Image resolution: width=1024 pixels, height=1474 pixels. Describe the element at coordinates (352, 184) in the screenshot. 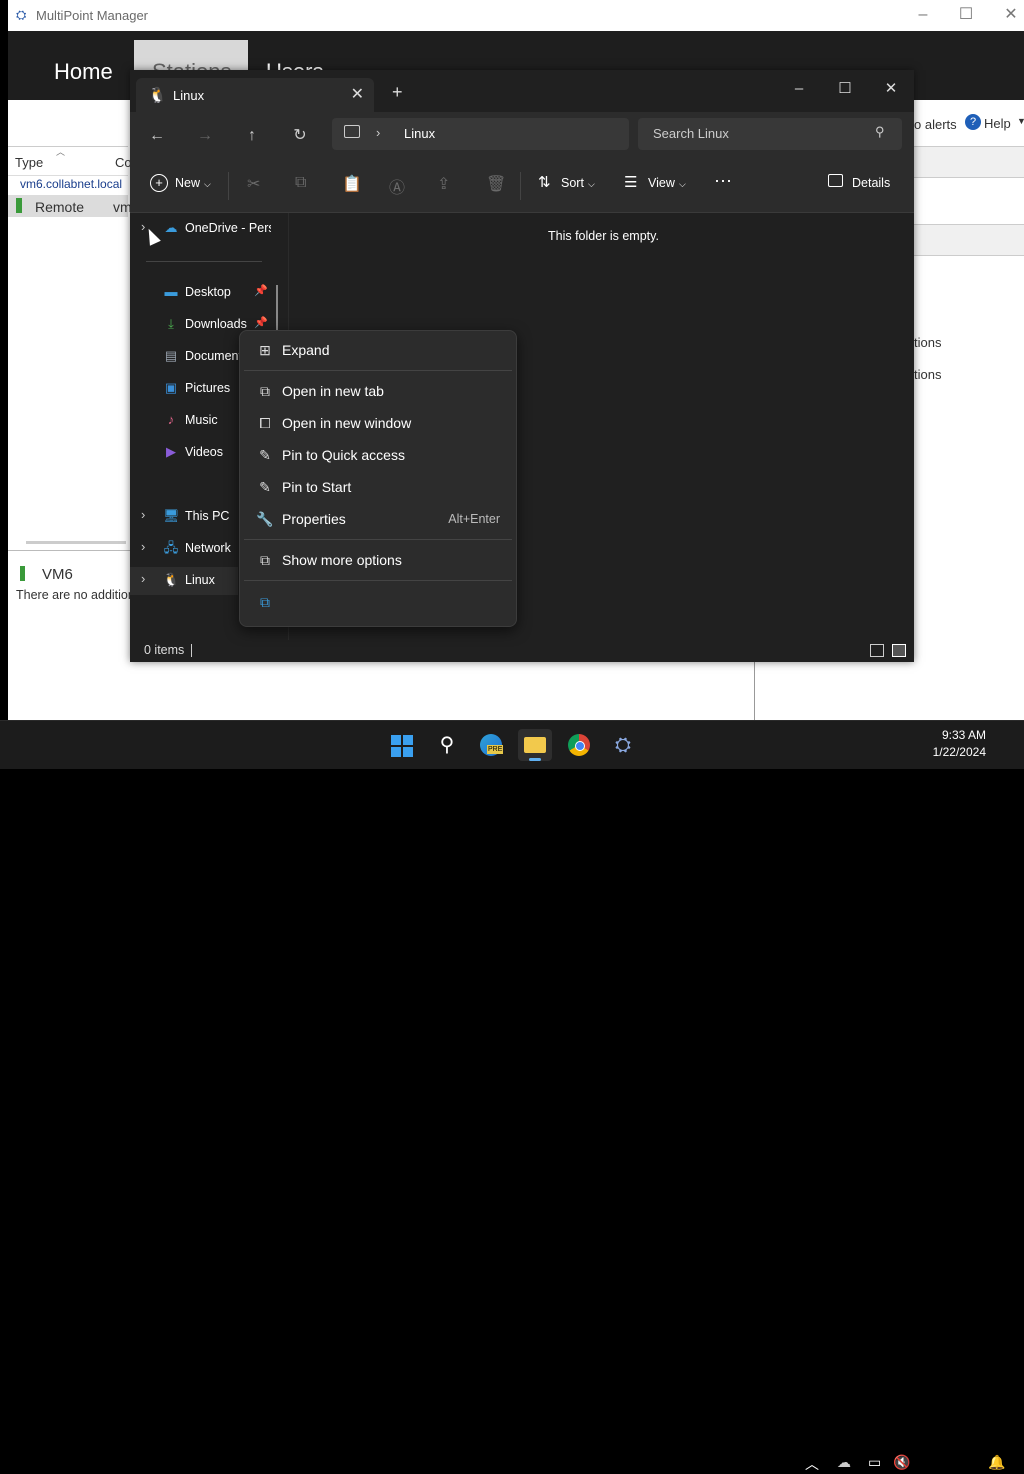

I see `paste-icon: 📋` at that location.